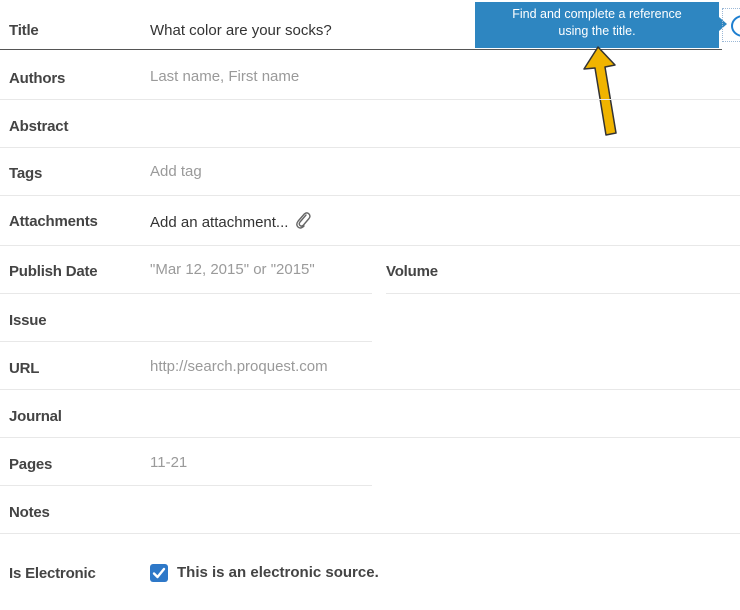  I want to click on title-label: Title, so click(24, 30).